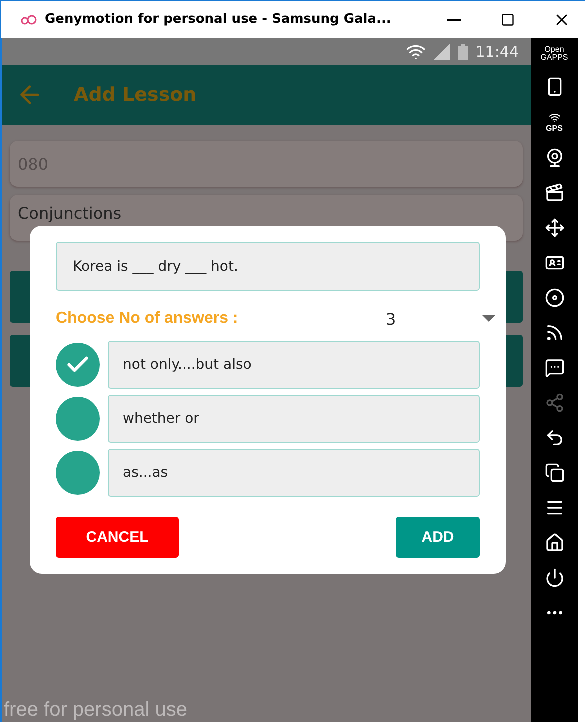 The image size is (585, 722). Describe the element at coordinates (554, 54) in the screenshot. I see `gapps-logo: Open GAPPS` at that location.